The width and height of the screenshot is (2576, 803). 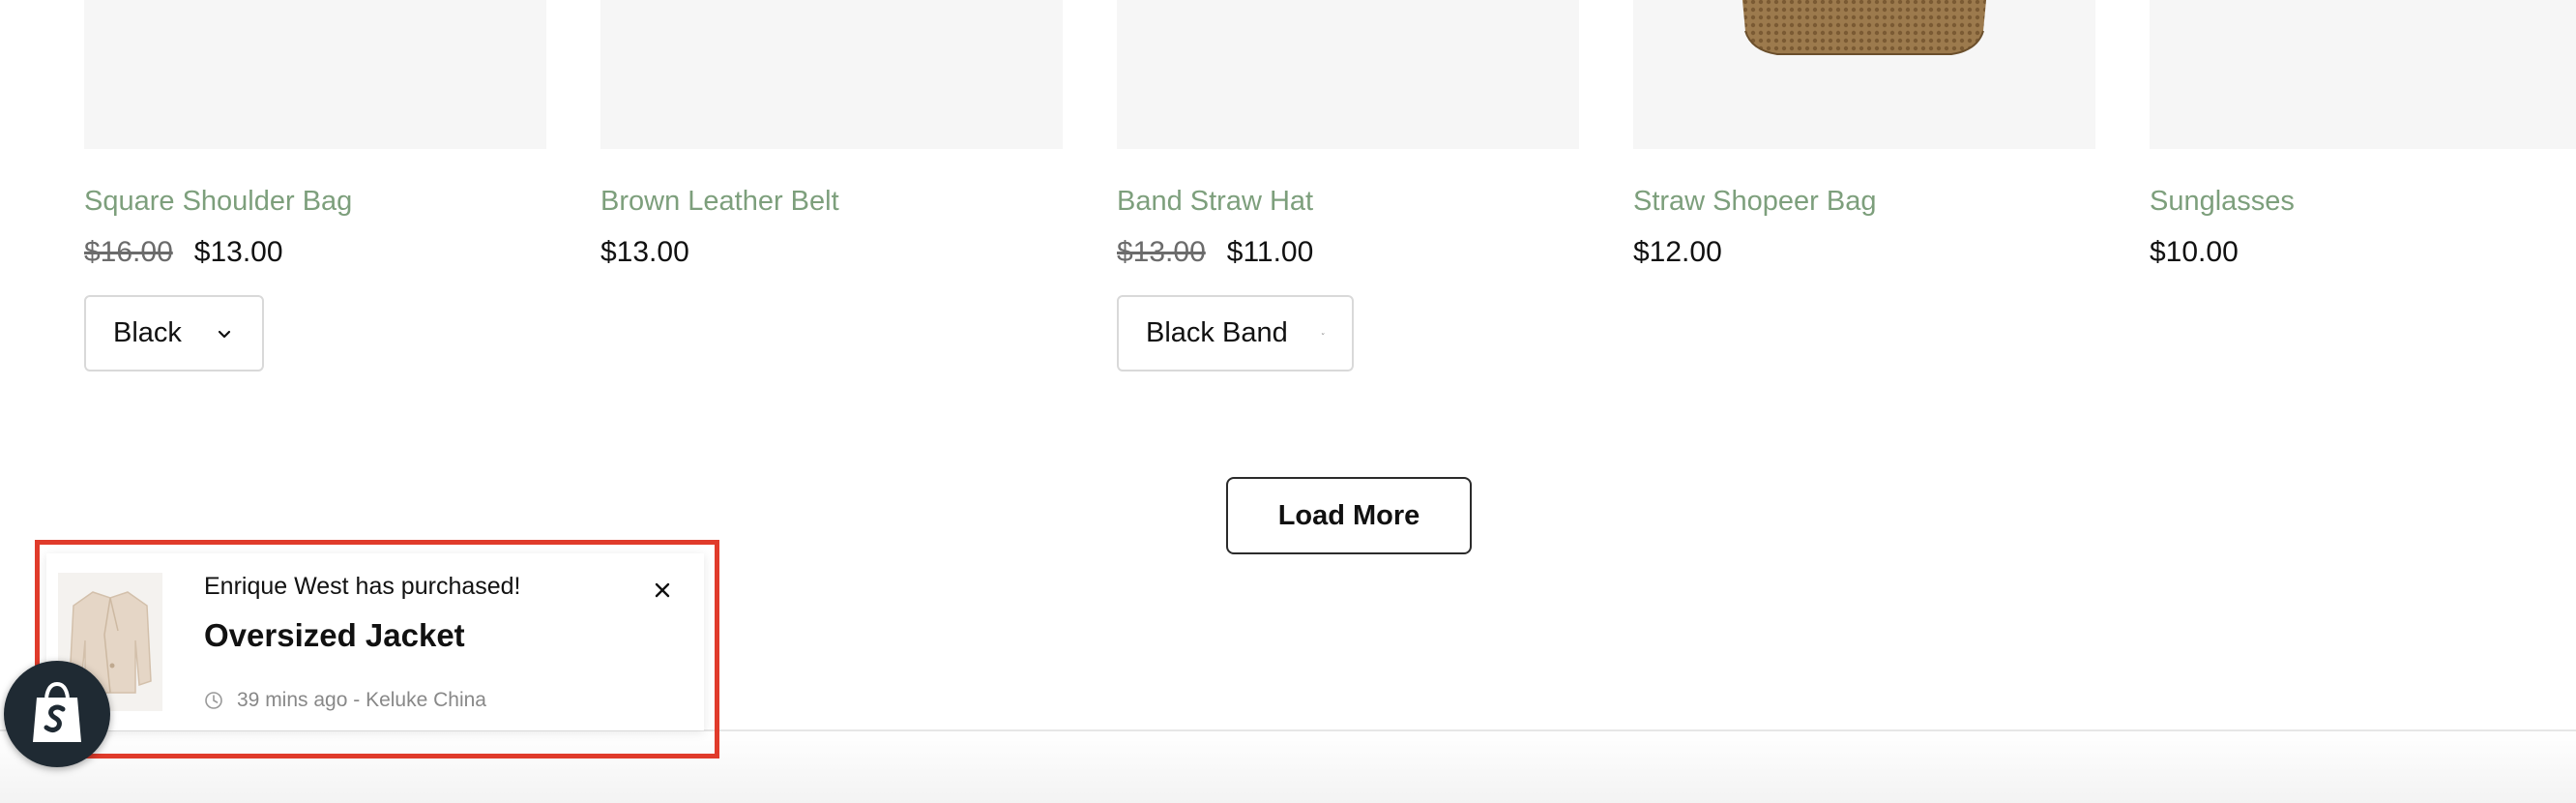 What do you see at coordinates (1864, 27) in the screenshot?
I see `straw-bag-image` at bounding box center [1864, 27].